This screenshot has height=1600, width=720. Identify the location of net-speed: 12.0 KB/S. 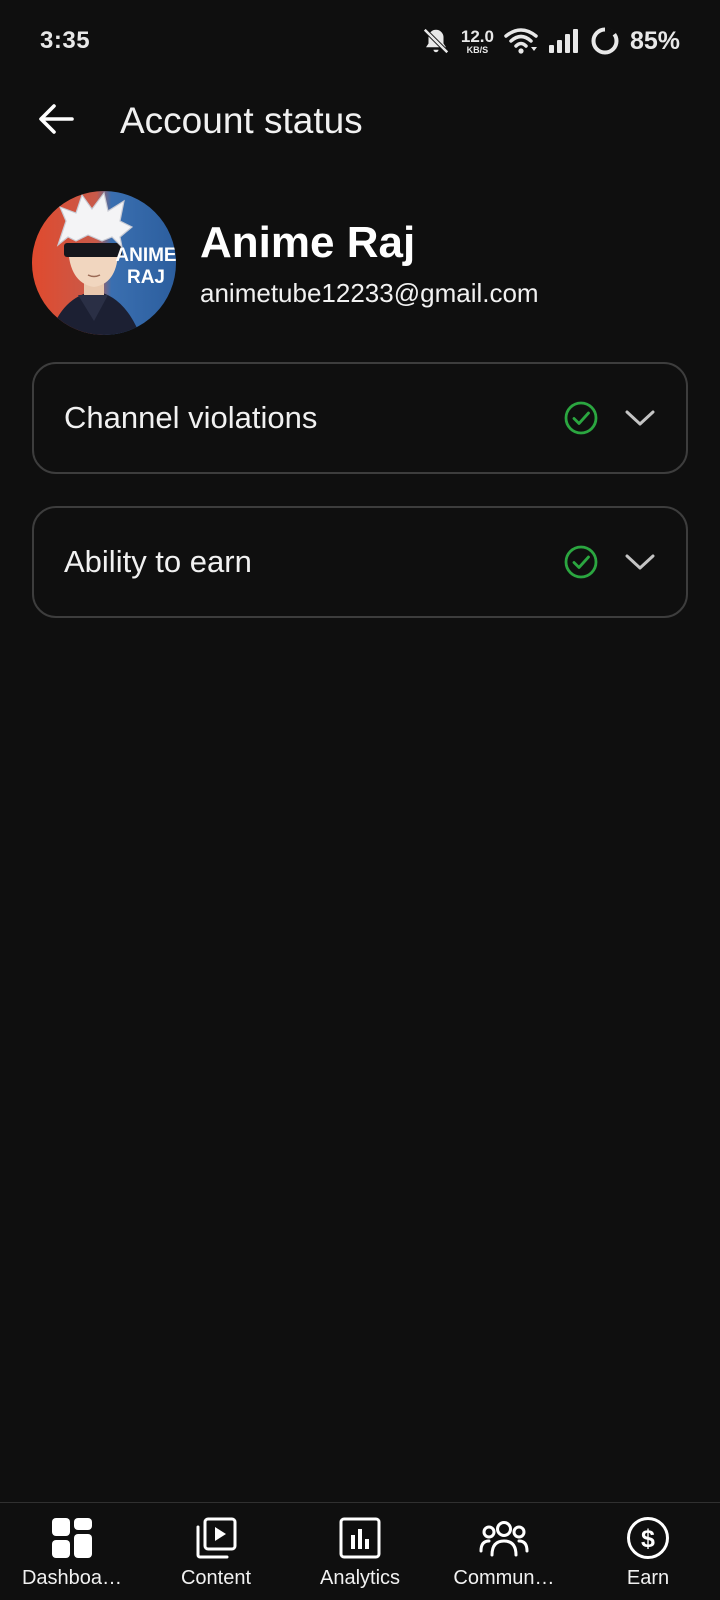
(477, 41).